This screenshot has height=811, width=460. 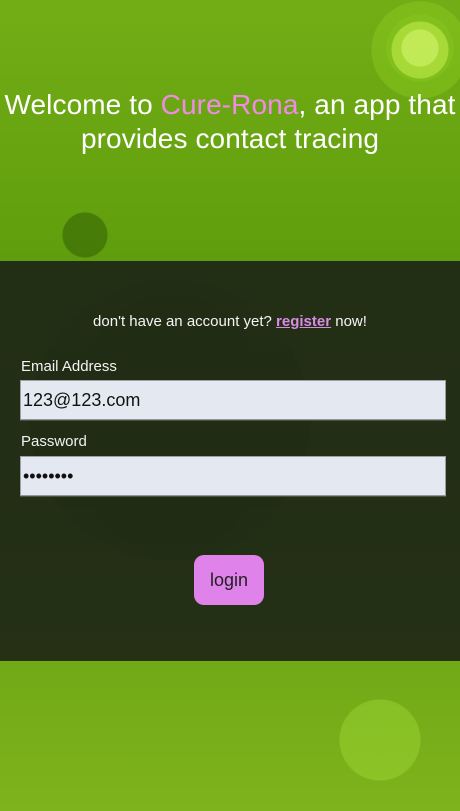 What do you see at coordinates (233, 476) in the screenshot?
I see `password-field` at bounding box center [233, 476].